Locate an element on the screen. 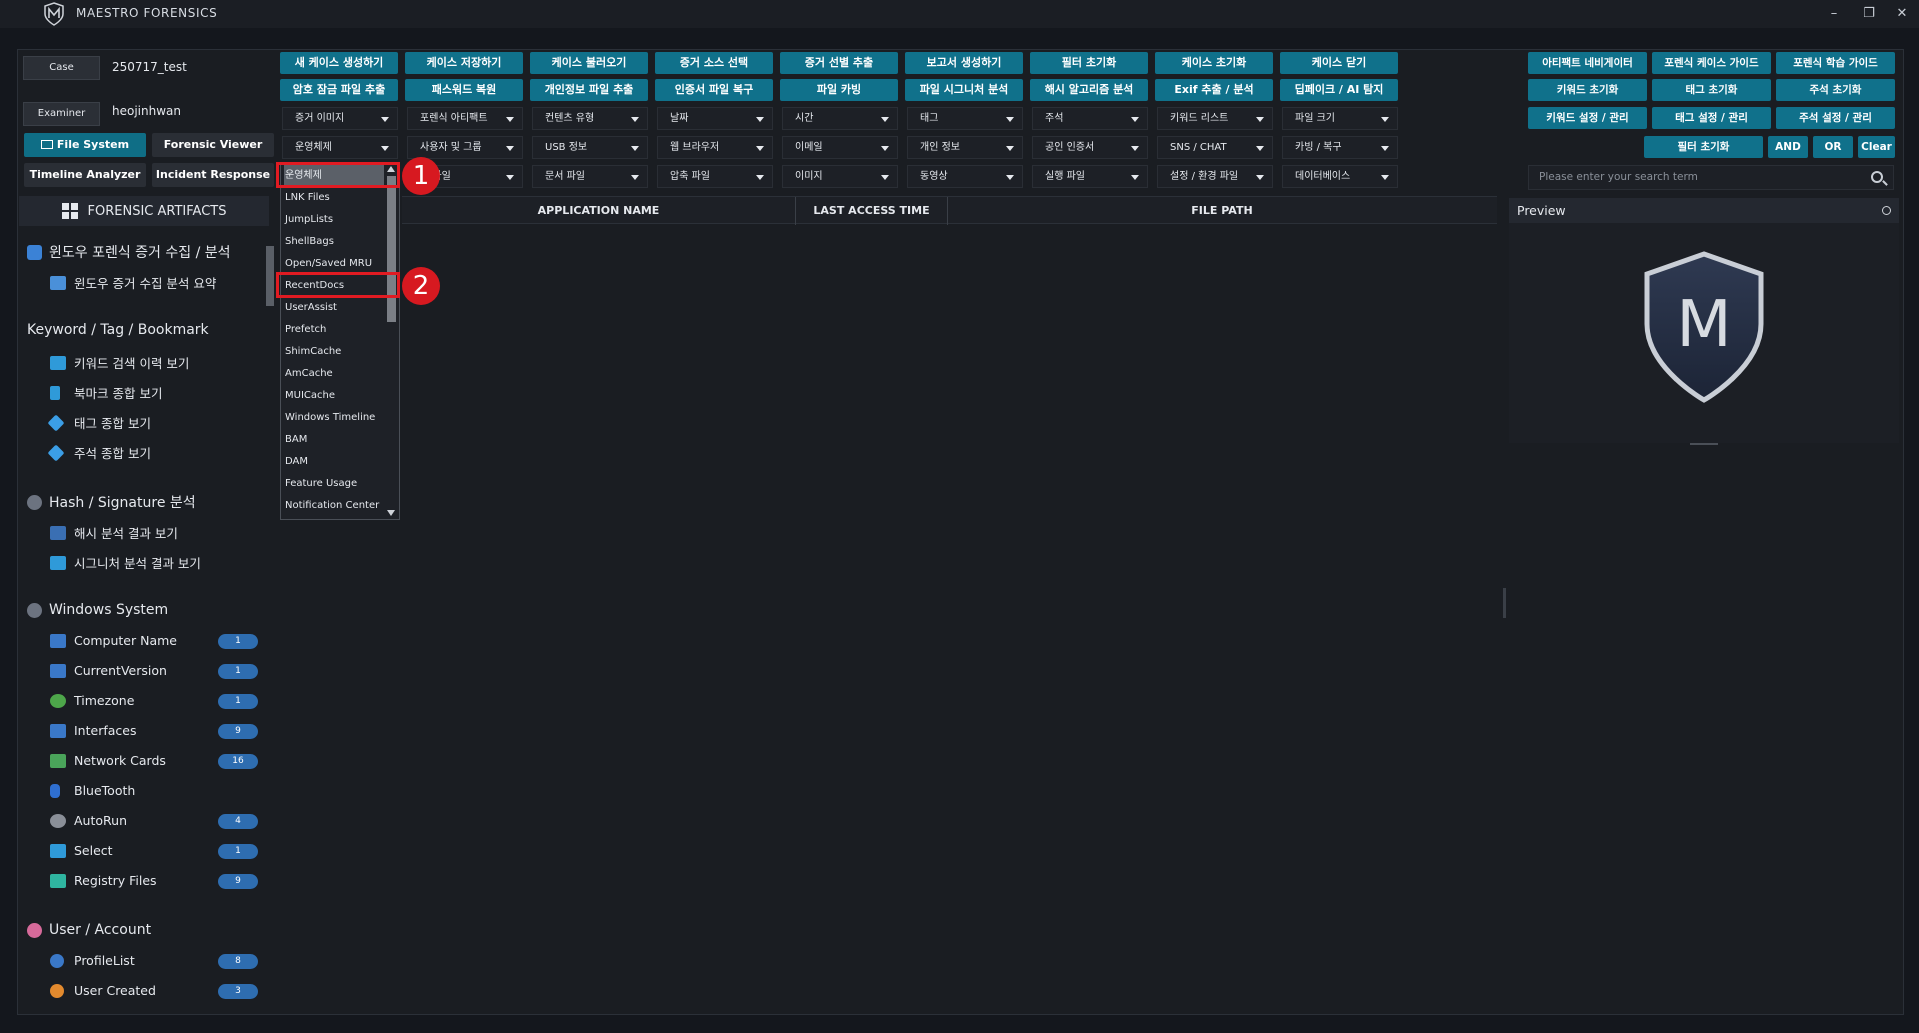  section-windows-system: Windows System is located at coordinates (97, 610).